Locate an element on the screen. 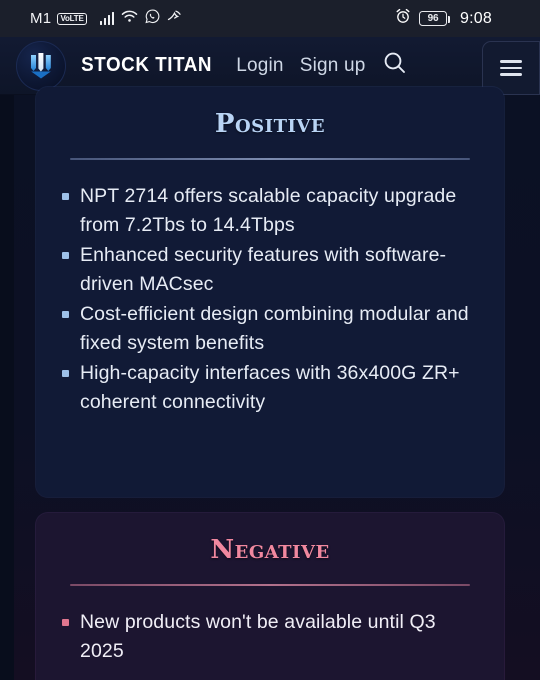 This screenshot has width=540, height=680. negative-card-title: Negative is located at coordinates (270, 550).